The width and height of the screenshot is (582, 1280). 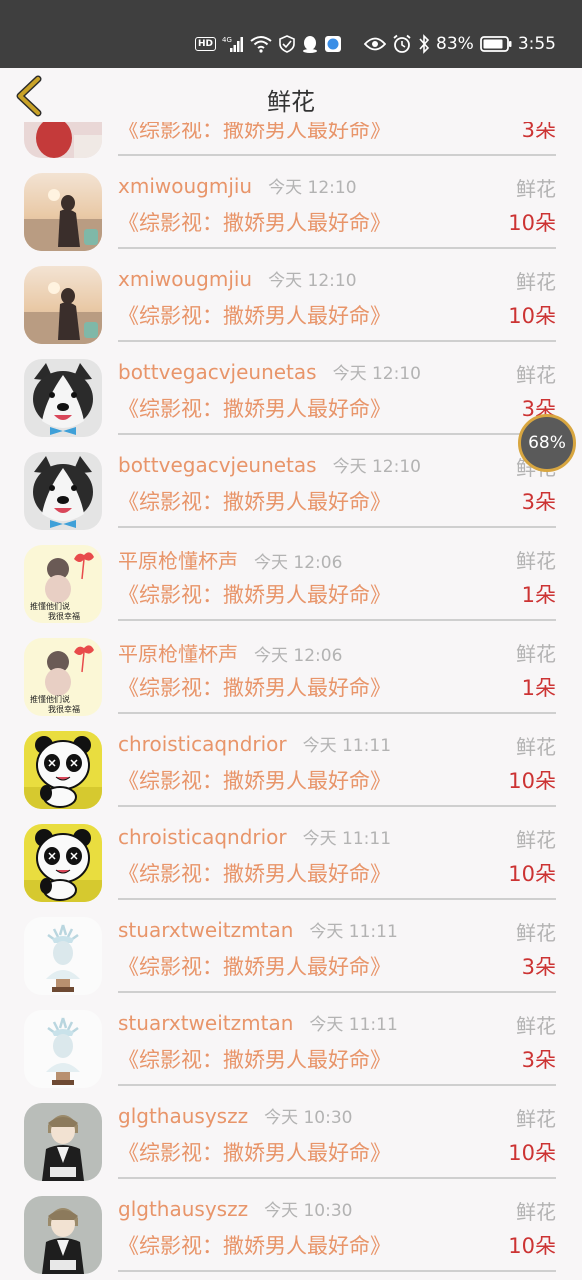 I want to click on nav-bar: 鲜花, so click(x=291, y=95).